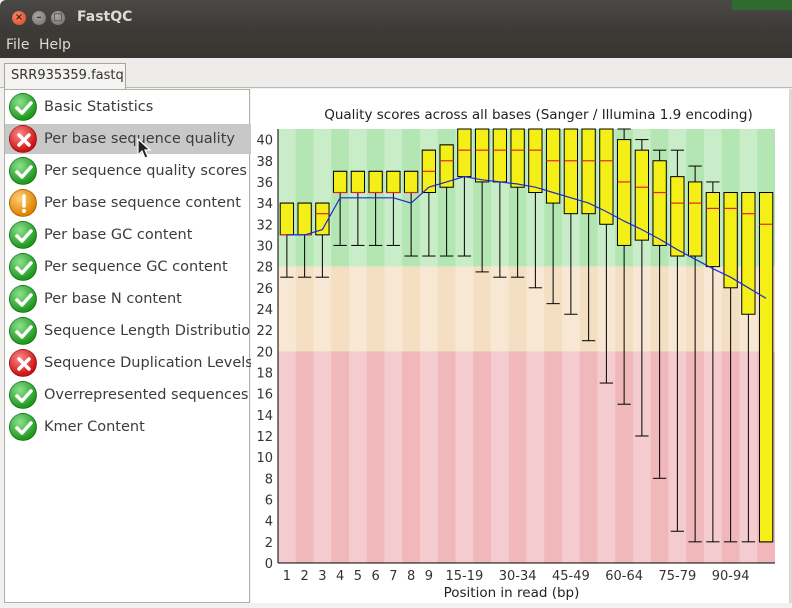 The width and height of the screenshot is (792, 608). Describe the element at coordinates (105, 17) in the screenshot. I see `window-title: FastQC` at that location.